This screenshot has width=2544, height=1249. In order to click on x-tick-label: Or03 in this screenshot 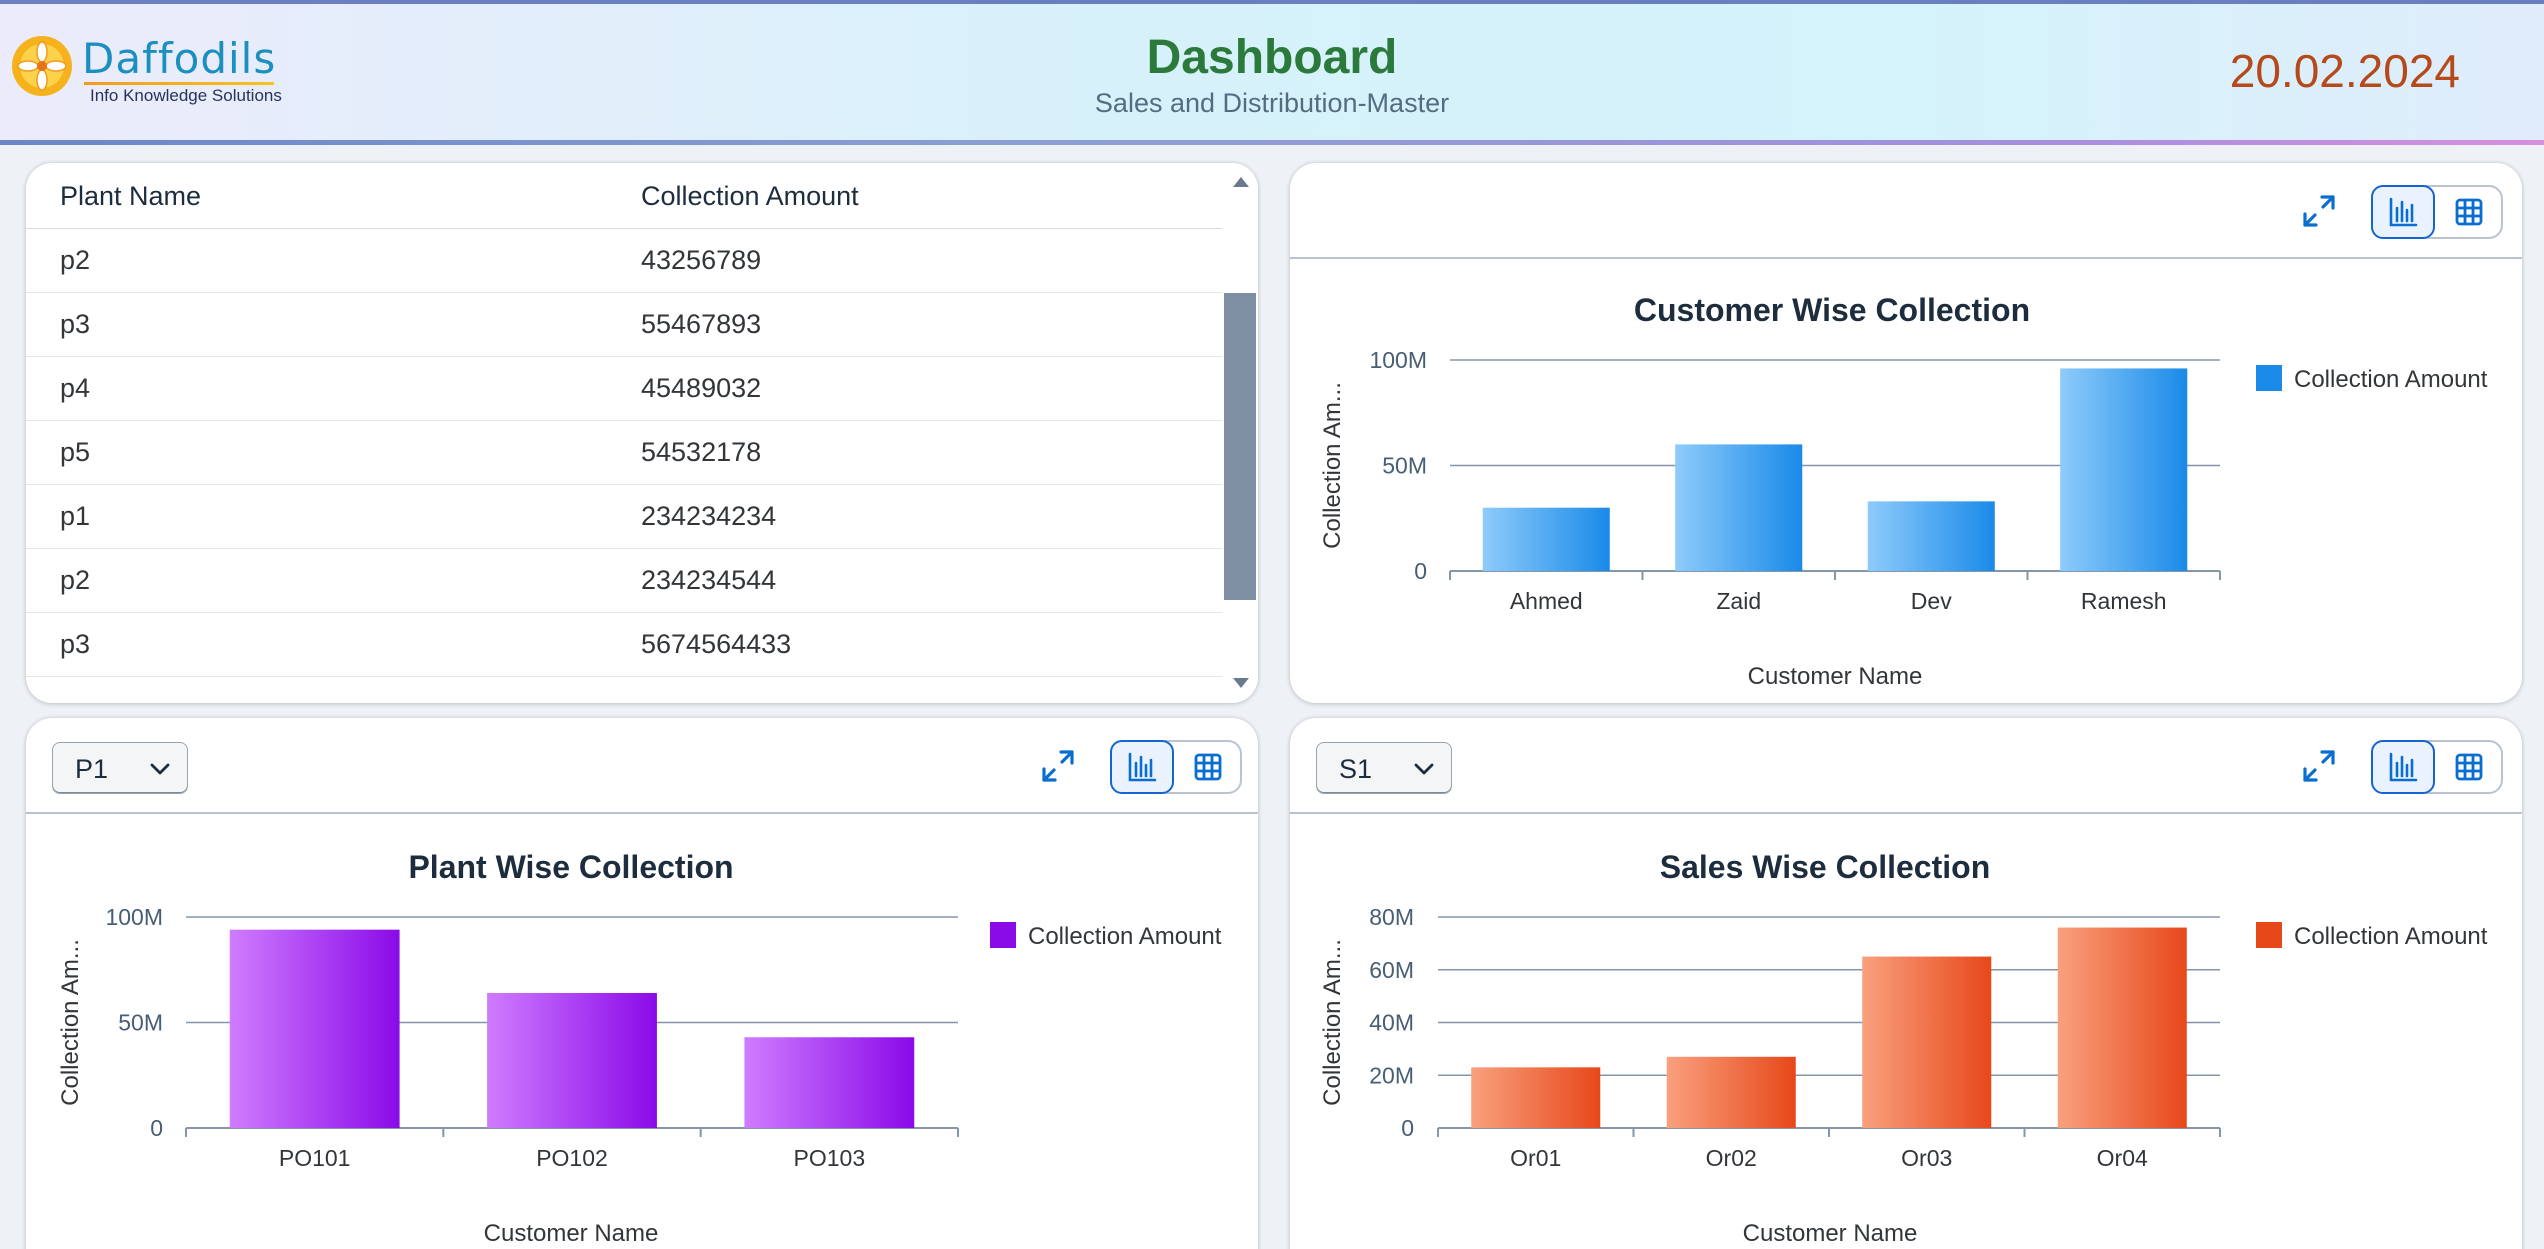, I will do `click(1926, 1158)`.